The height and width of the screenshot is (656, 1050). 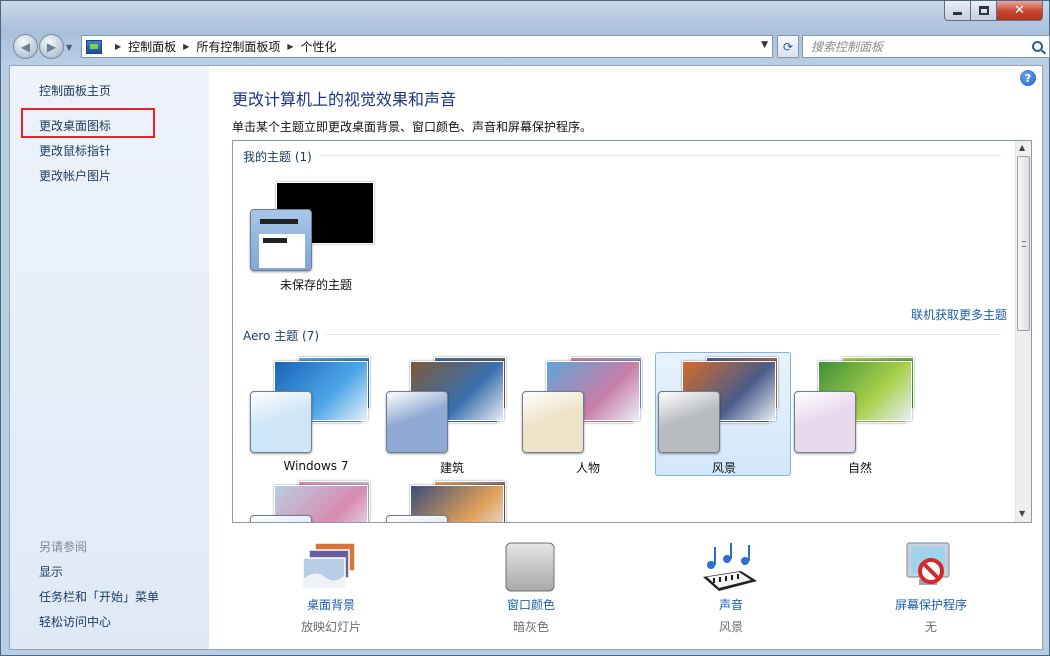 I want to click on theme-label: 人物, so click(x=587, y=468).